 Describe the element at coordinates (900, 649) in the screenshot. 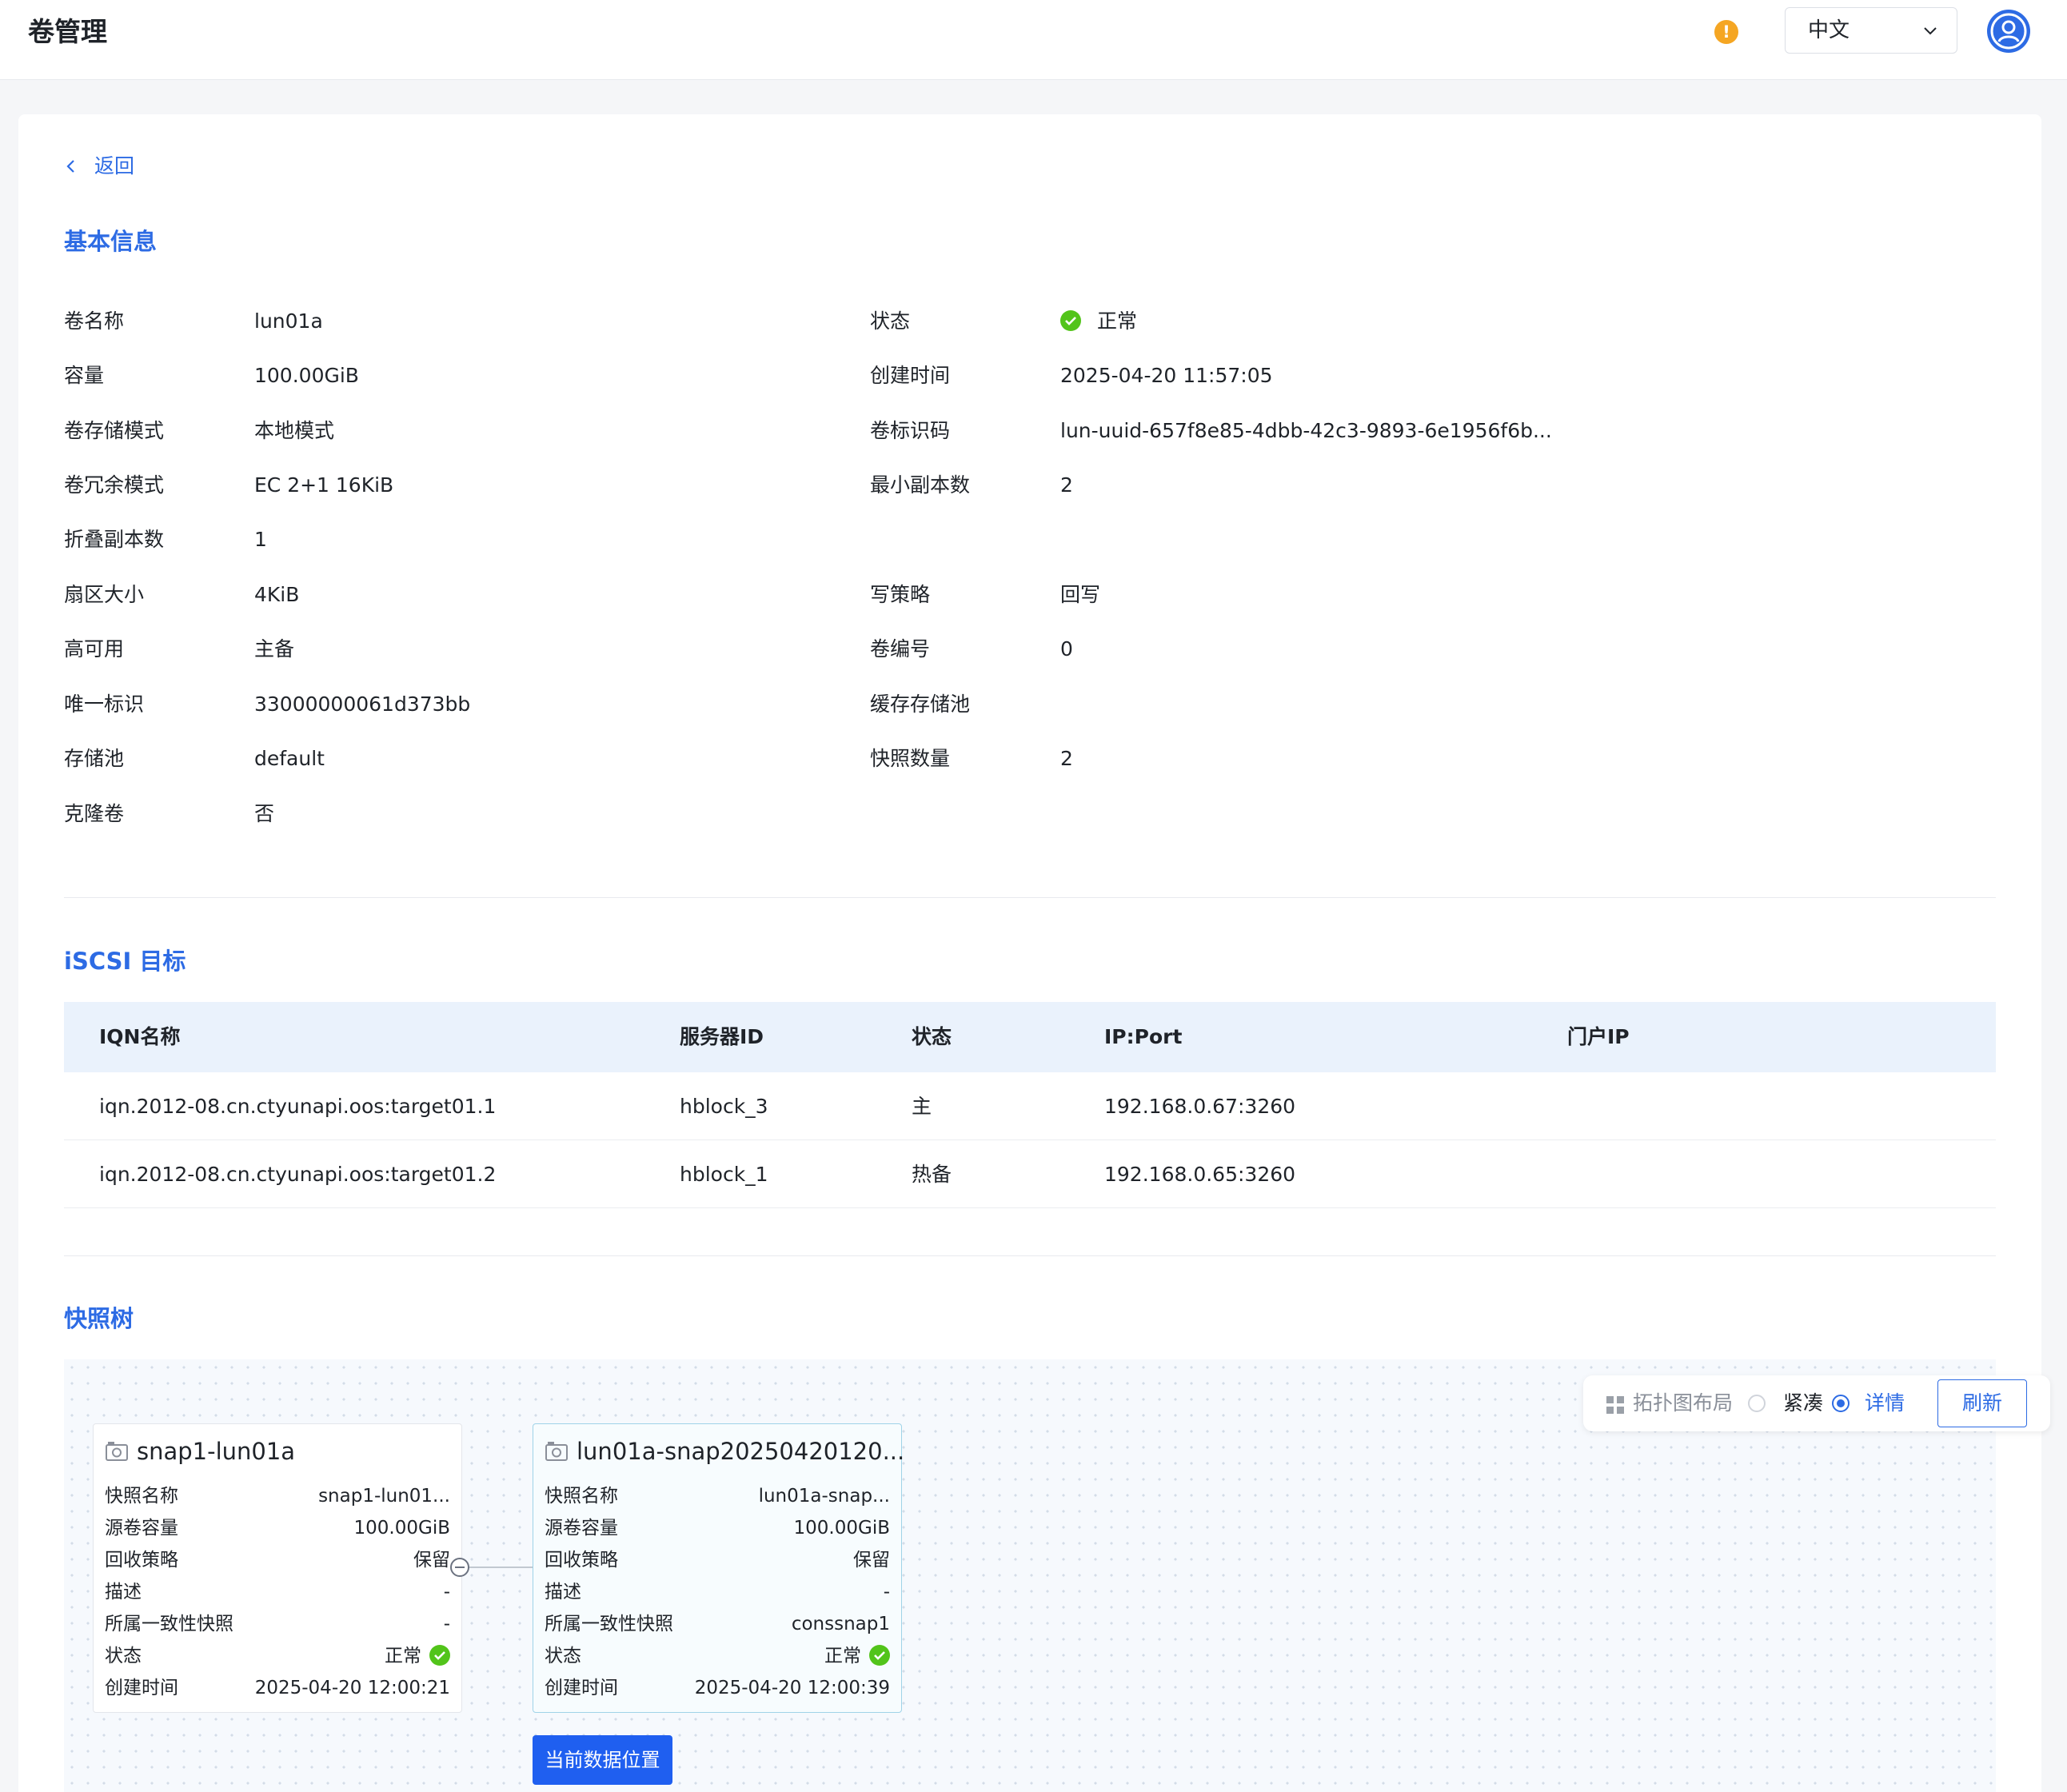

I see `info-label: 卷编号` at that location.